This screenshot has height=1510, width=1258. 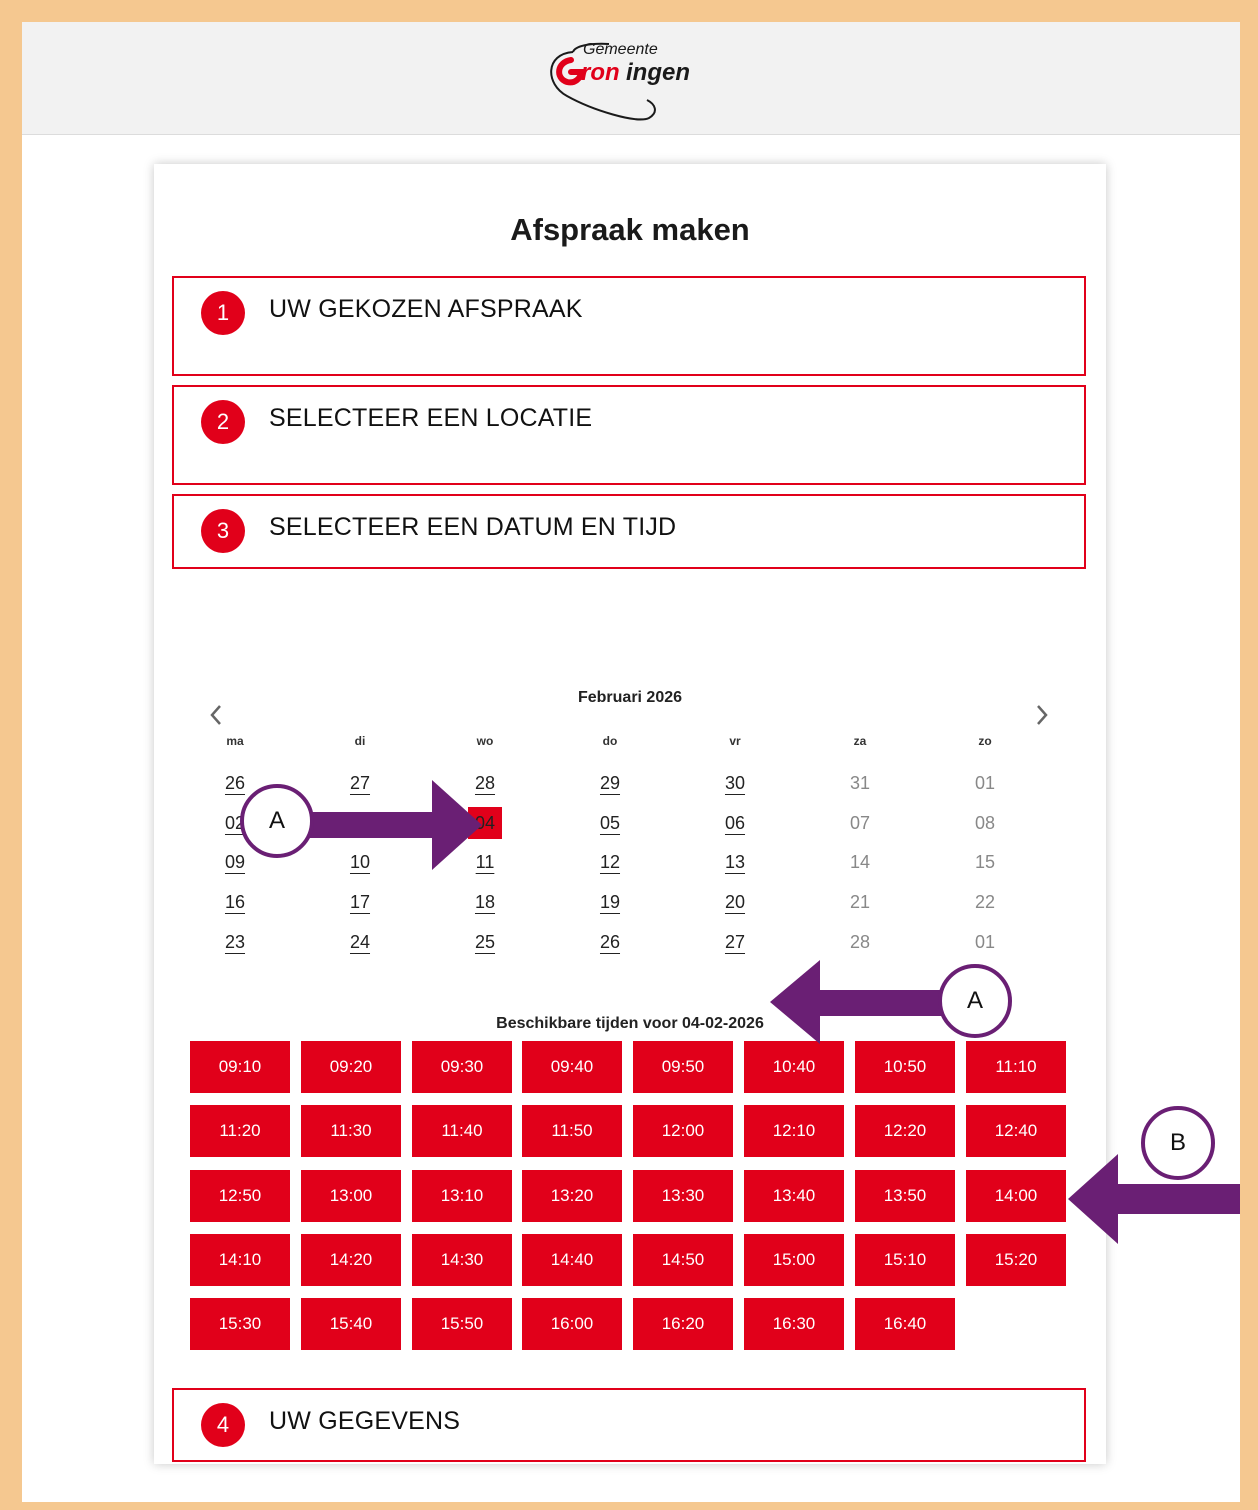 I want to click on calendar-day: 12, so click(x=610, y=862).